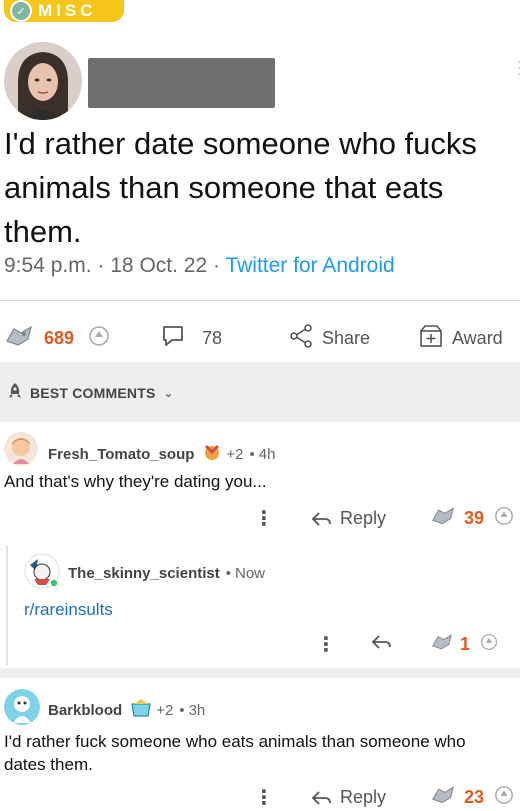 The image size is (520, 811). I want to click on upvote-count: 689, so click(59, 337).